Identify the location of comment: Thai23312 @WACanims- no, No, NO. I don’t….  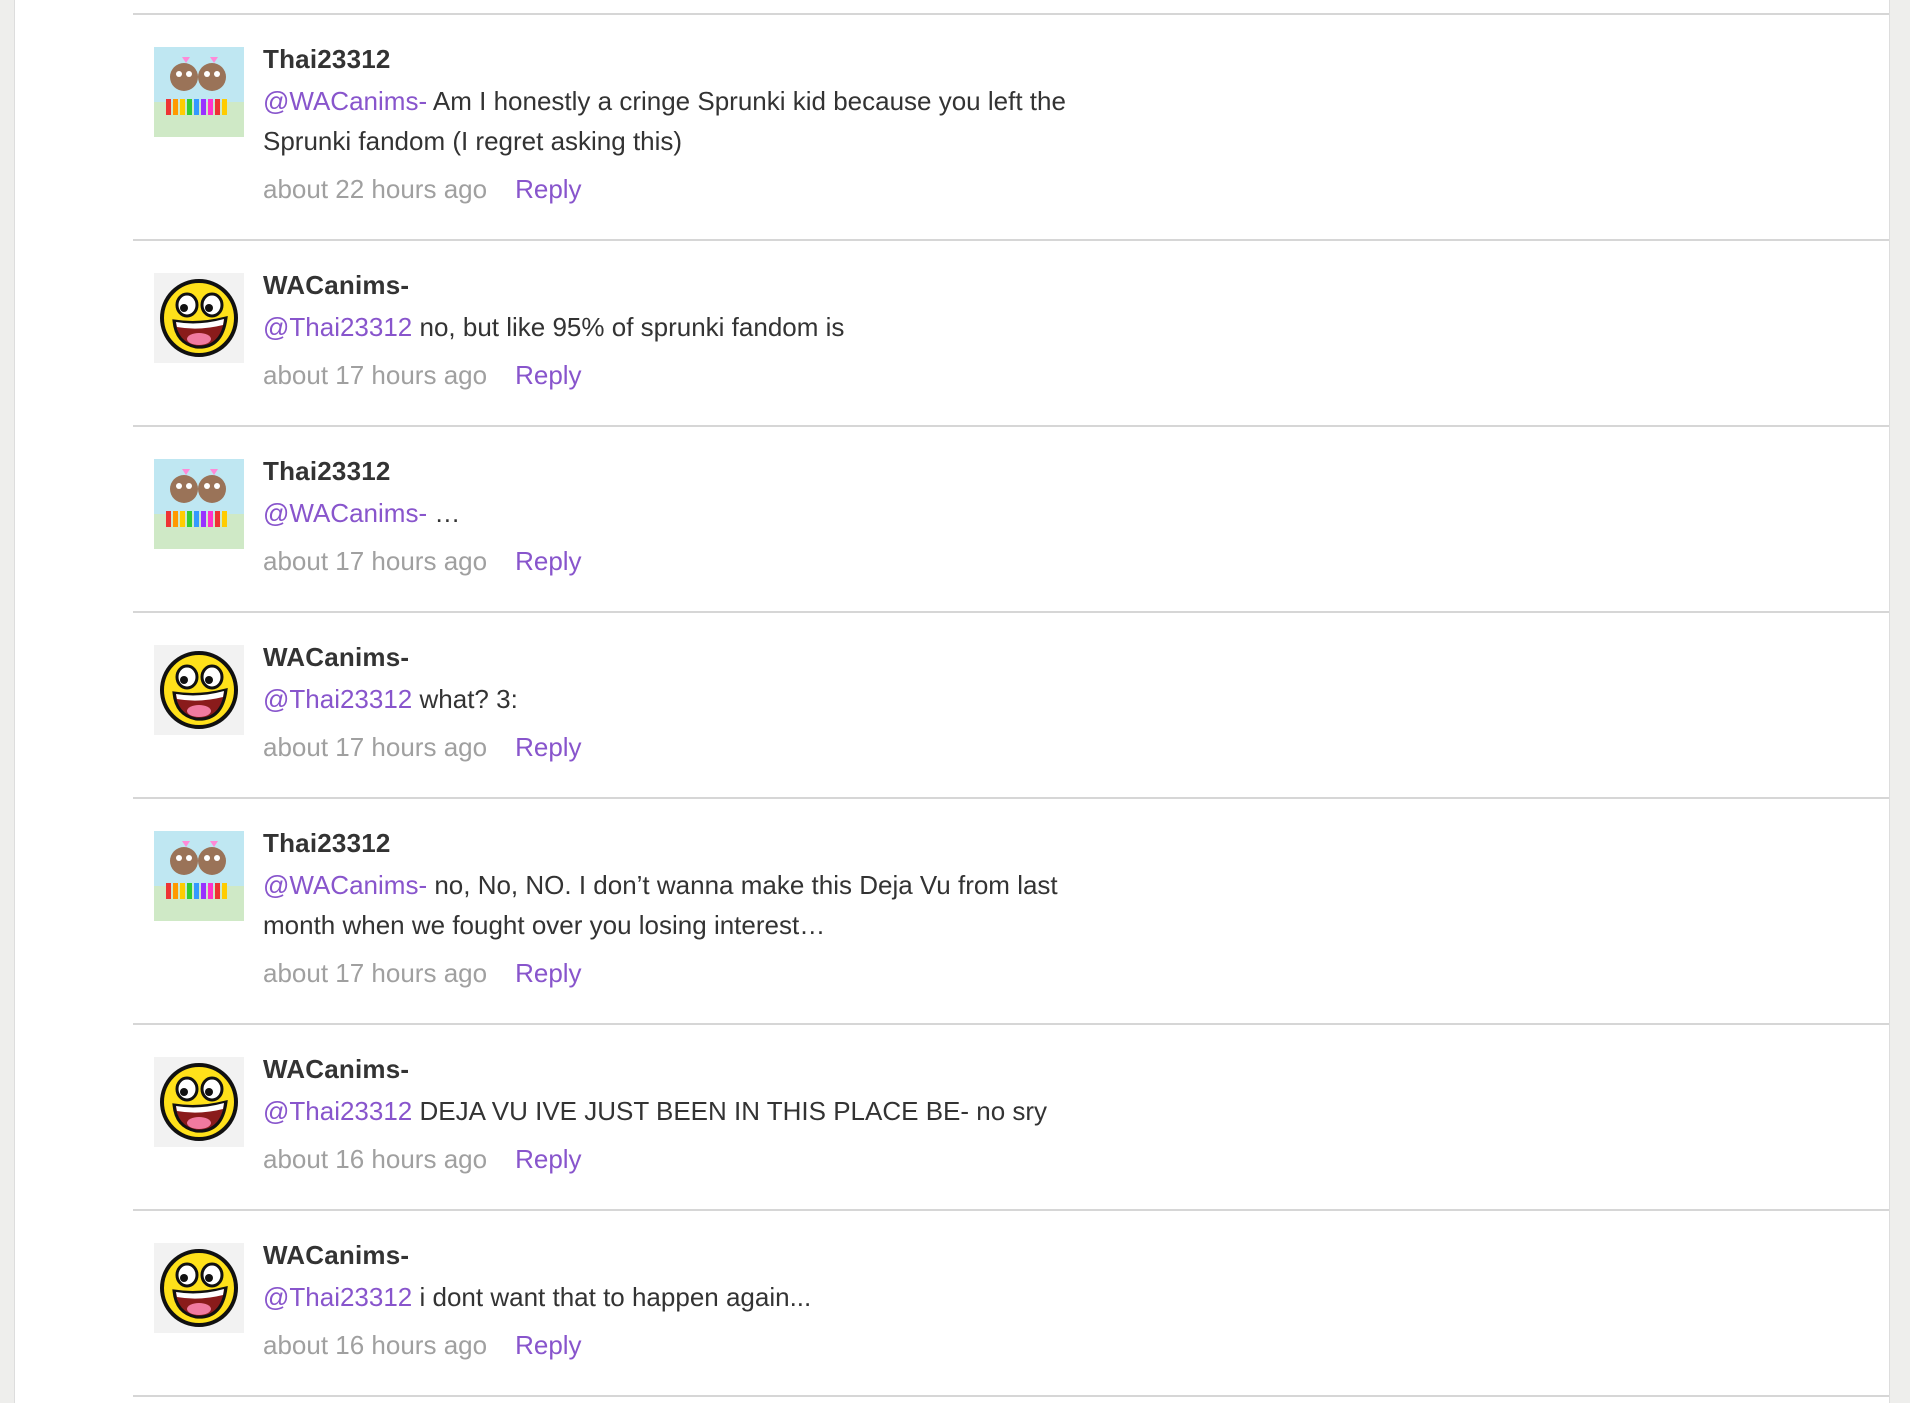
(1011, 912).